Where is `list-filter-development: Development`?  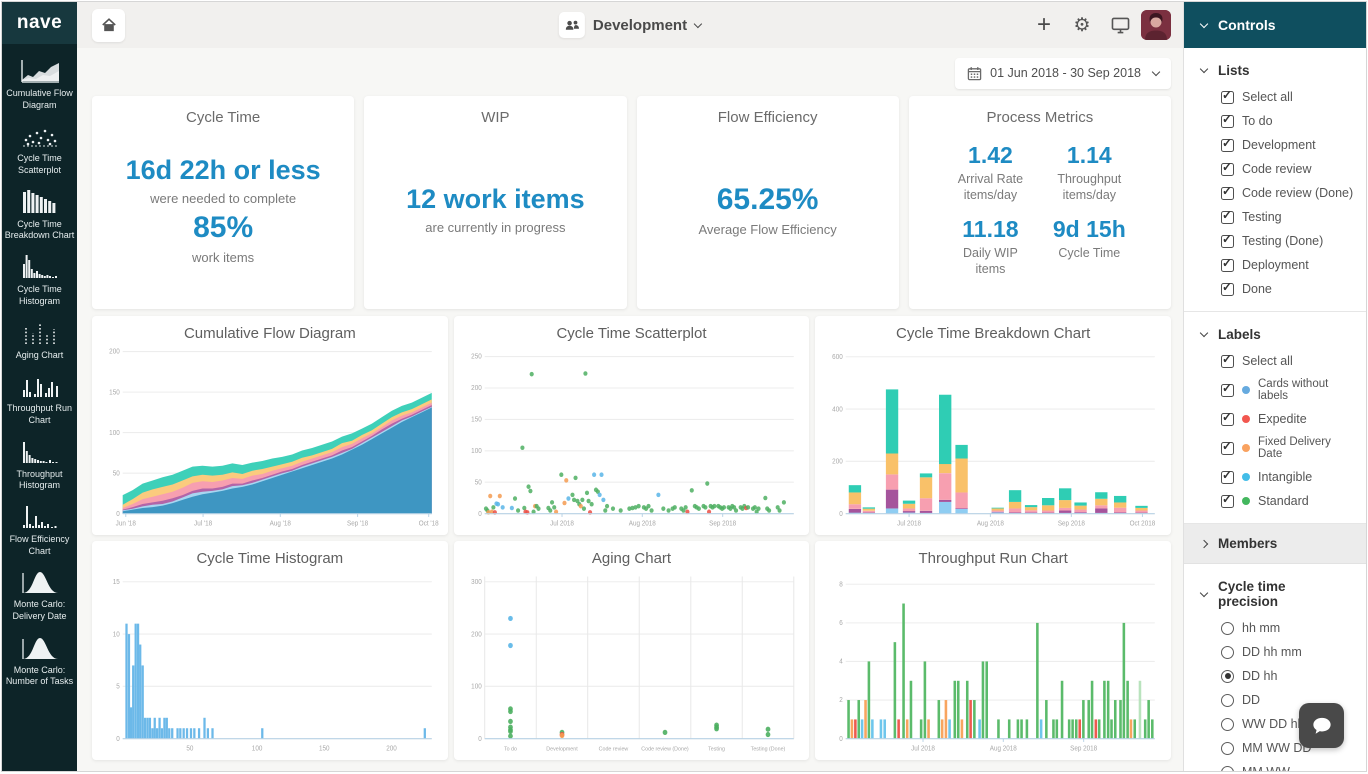 list-filter-development: Development is located at coordinates (1275, 145).